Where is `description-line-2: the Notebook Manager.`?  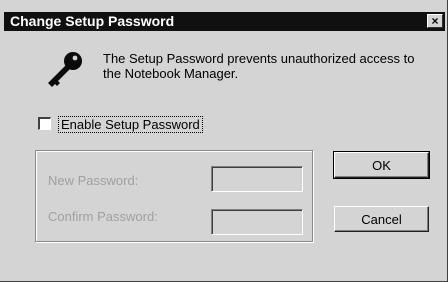 description-line-2: the Notebook Manager. is located at coordinates (171, 73).